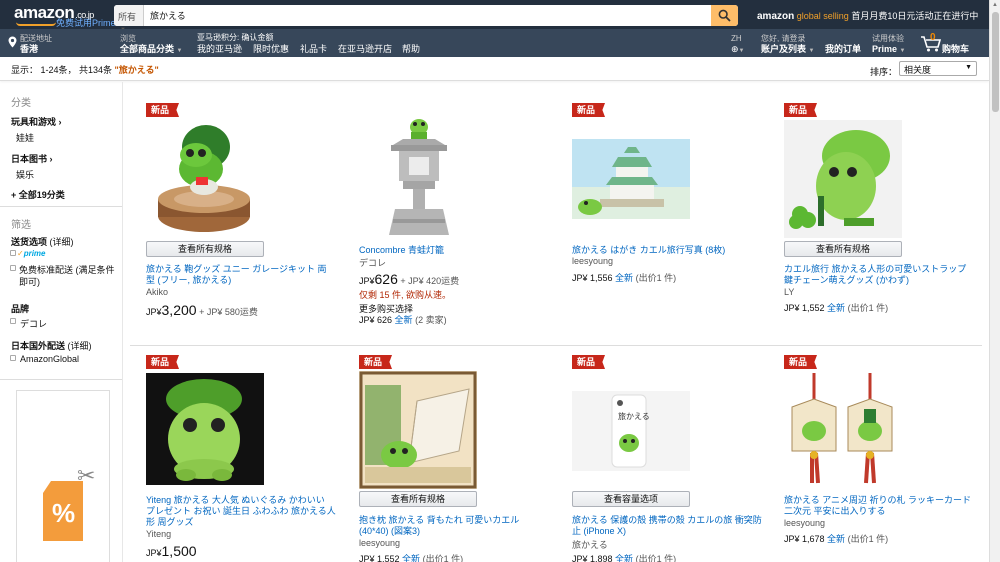 This screenshot has height=562, width=1000. I want to click on view-capacity-options-button: 查看容量选项, so click(631, 499).